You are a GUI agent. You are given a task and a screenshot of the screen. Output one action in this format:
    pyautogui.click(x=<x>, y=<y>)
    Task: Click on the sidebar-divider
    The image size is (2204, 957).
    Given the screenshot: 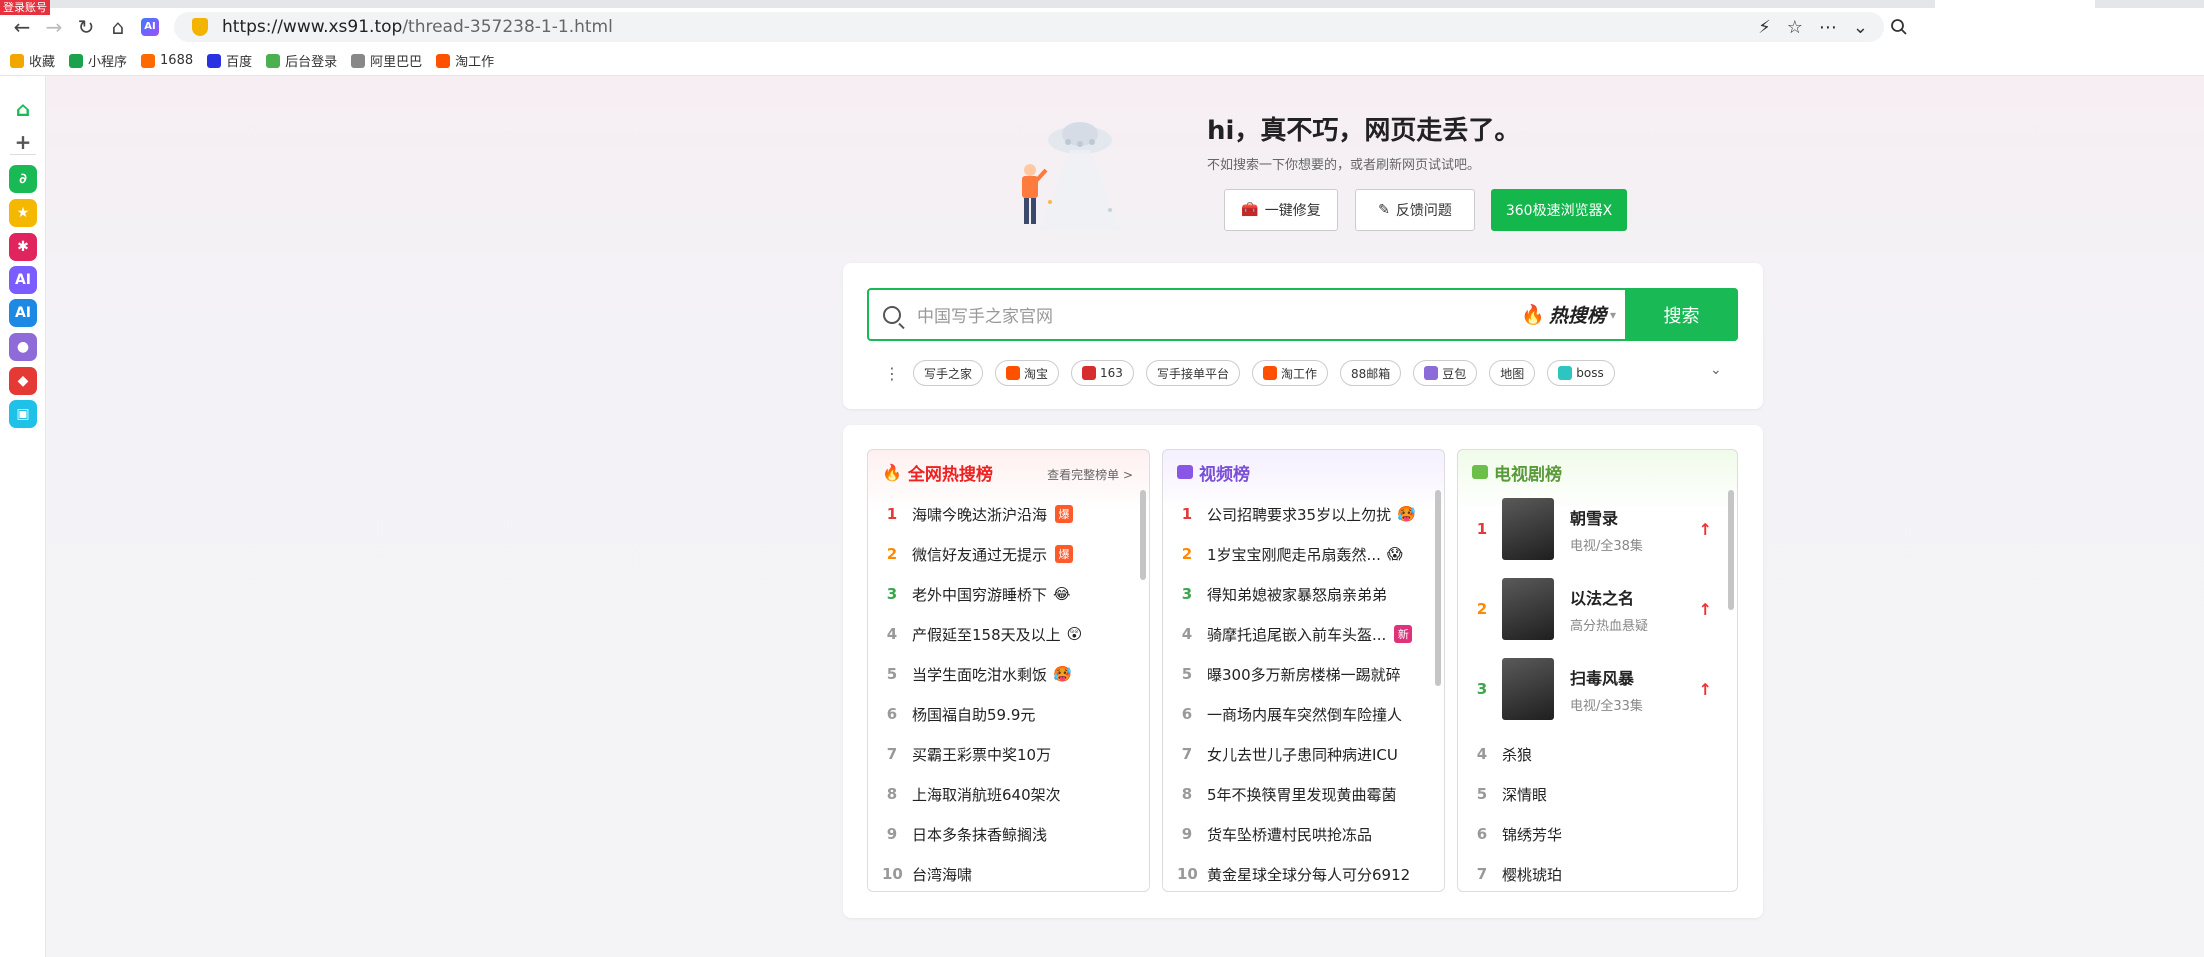 What is the action you would take?
    pyautogui.click(x=23, y=154)
    